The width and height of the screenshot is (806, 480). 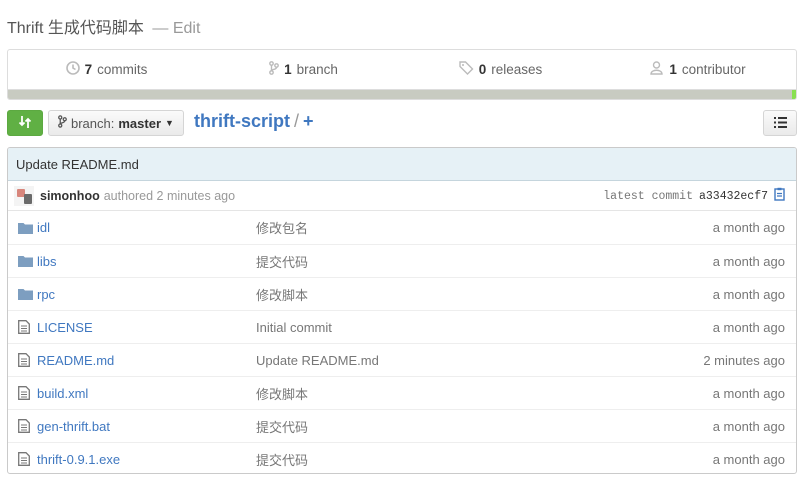 I want to click on releases-count: 0, so click(x=482, y=69).